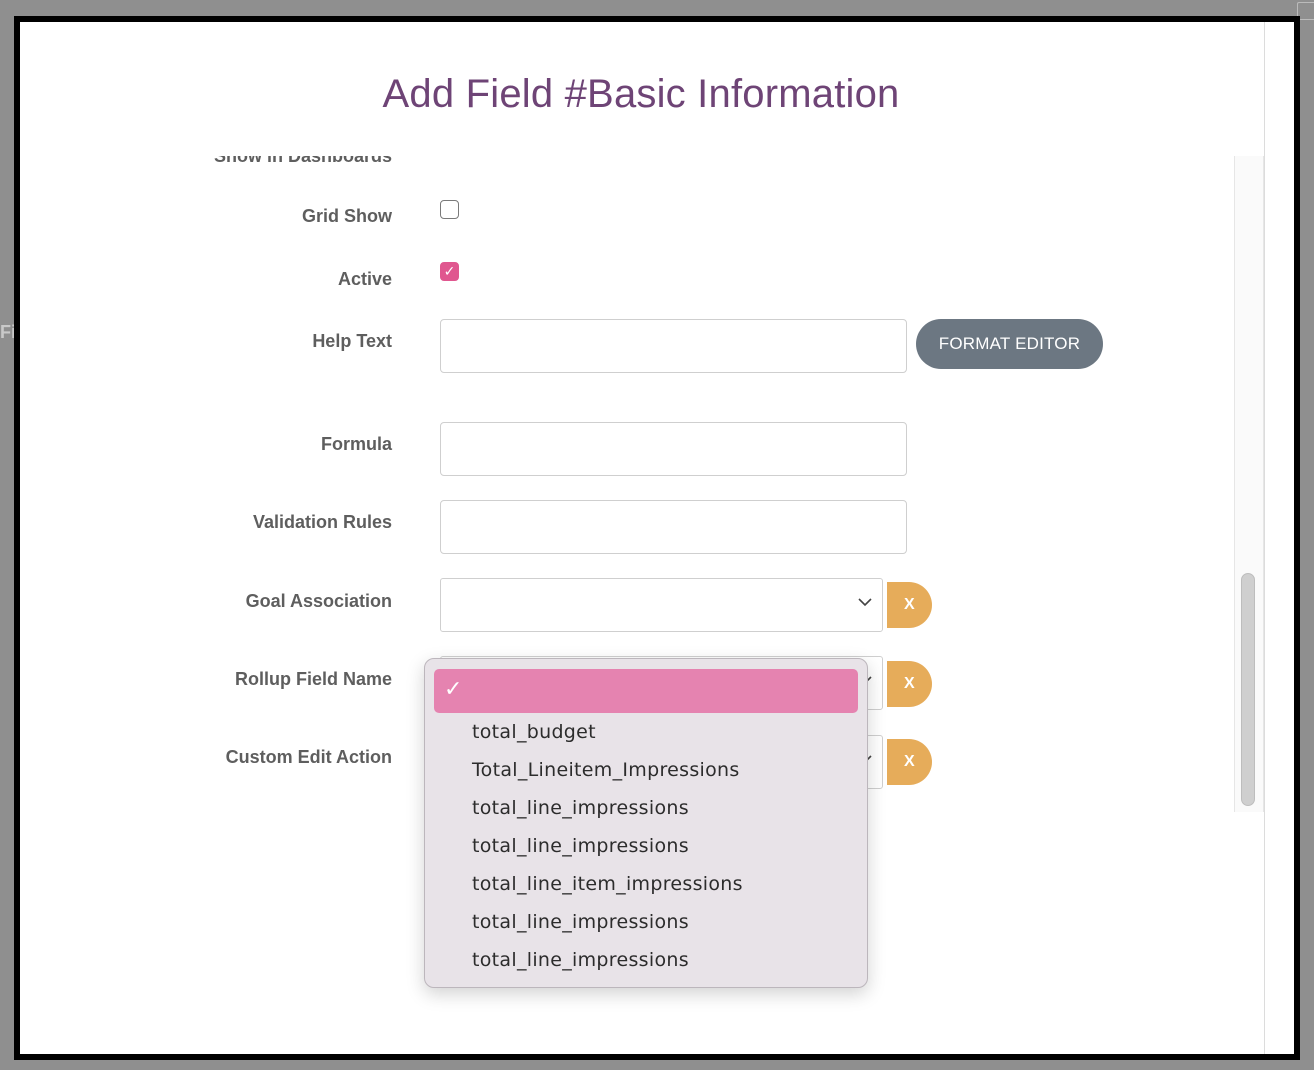 The width and height of the screenshot is (1314, 1070). I want to click on scrollbar-thumb, so click(1248, 689).